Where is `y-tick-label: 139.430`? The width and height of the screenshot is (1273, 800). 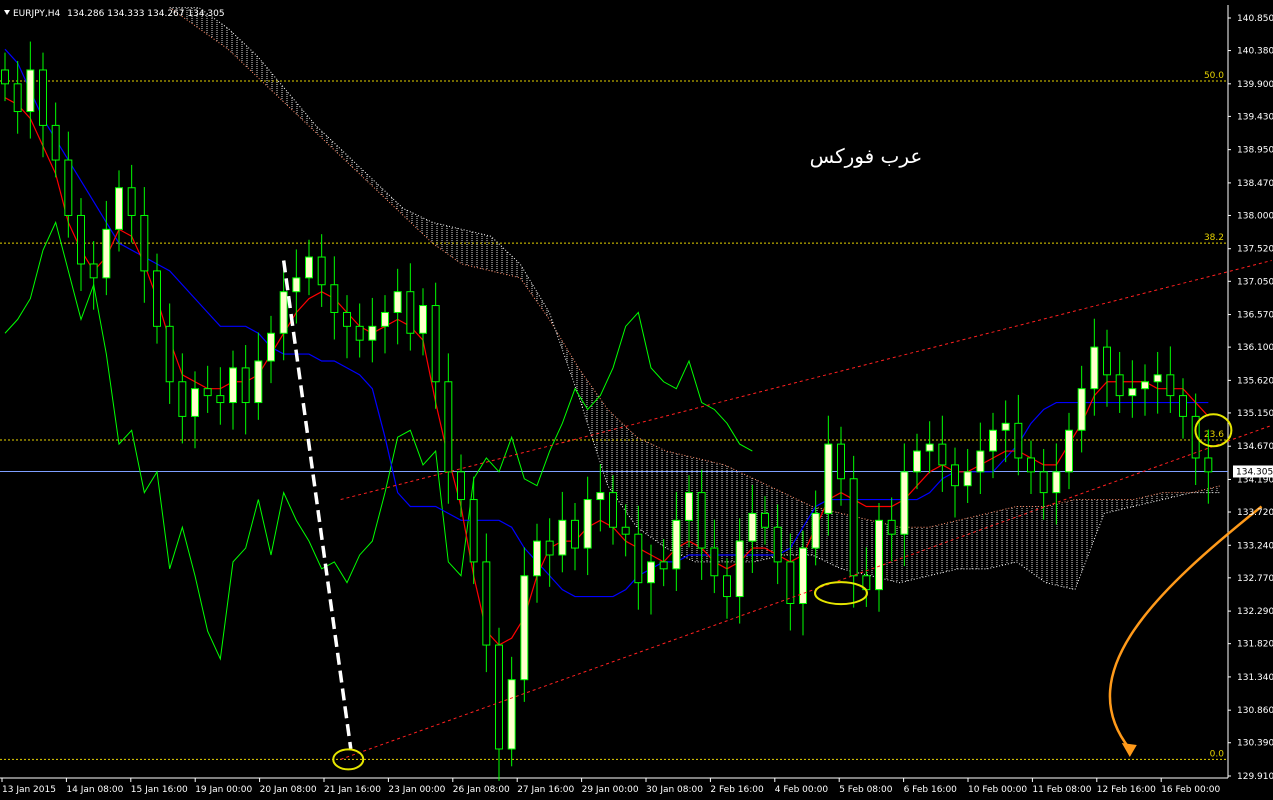 y-tick-label: 139.430 is located at coordinates (1255, 117).